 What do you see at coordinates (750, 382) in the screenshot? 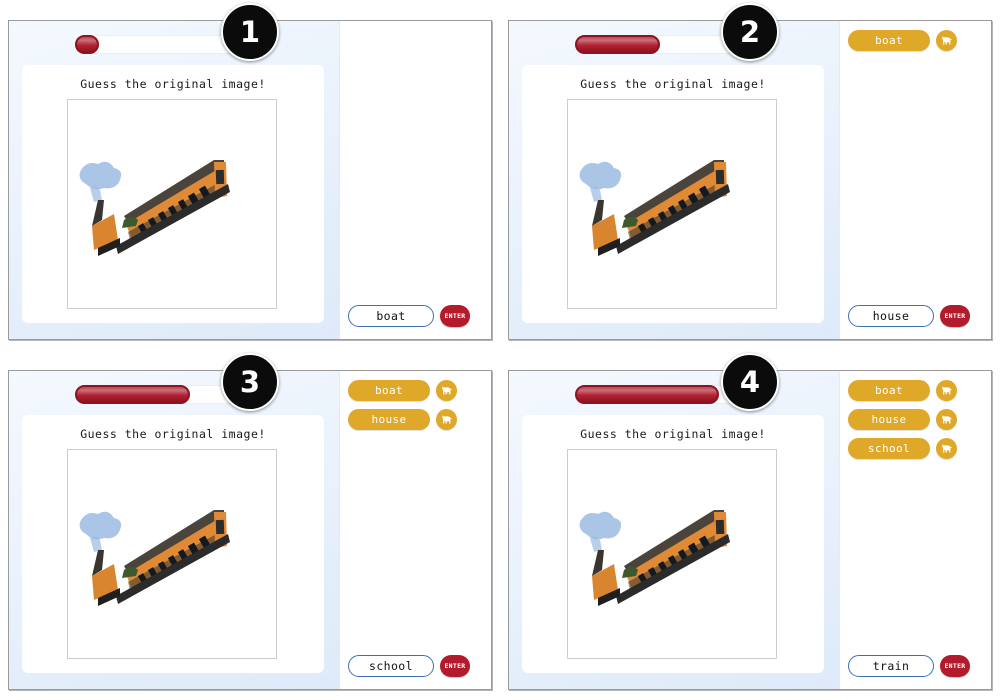
I see `panel-number-badge: 4` at bounding box center [750, 382].